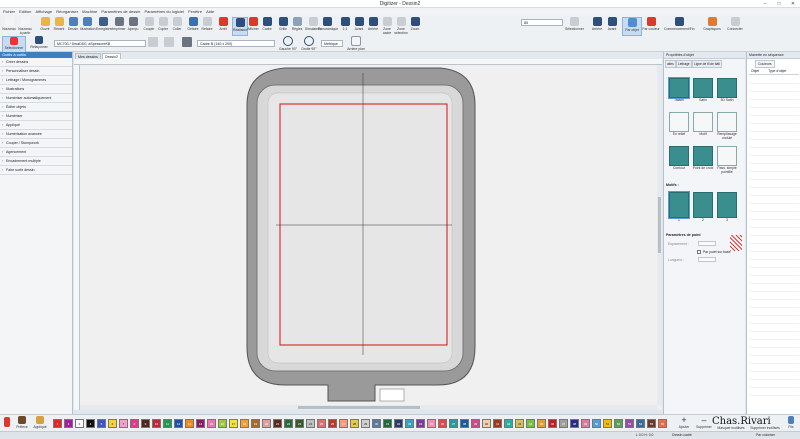 The height and width of the screenshot is (439, 800). Describe the element at coordinates (707, 259) in the screenshot. I see `length-input` at that location.